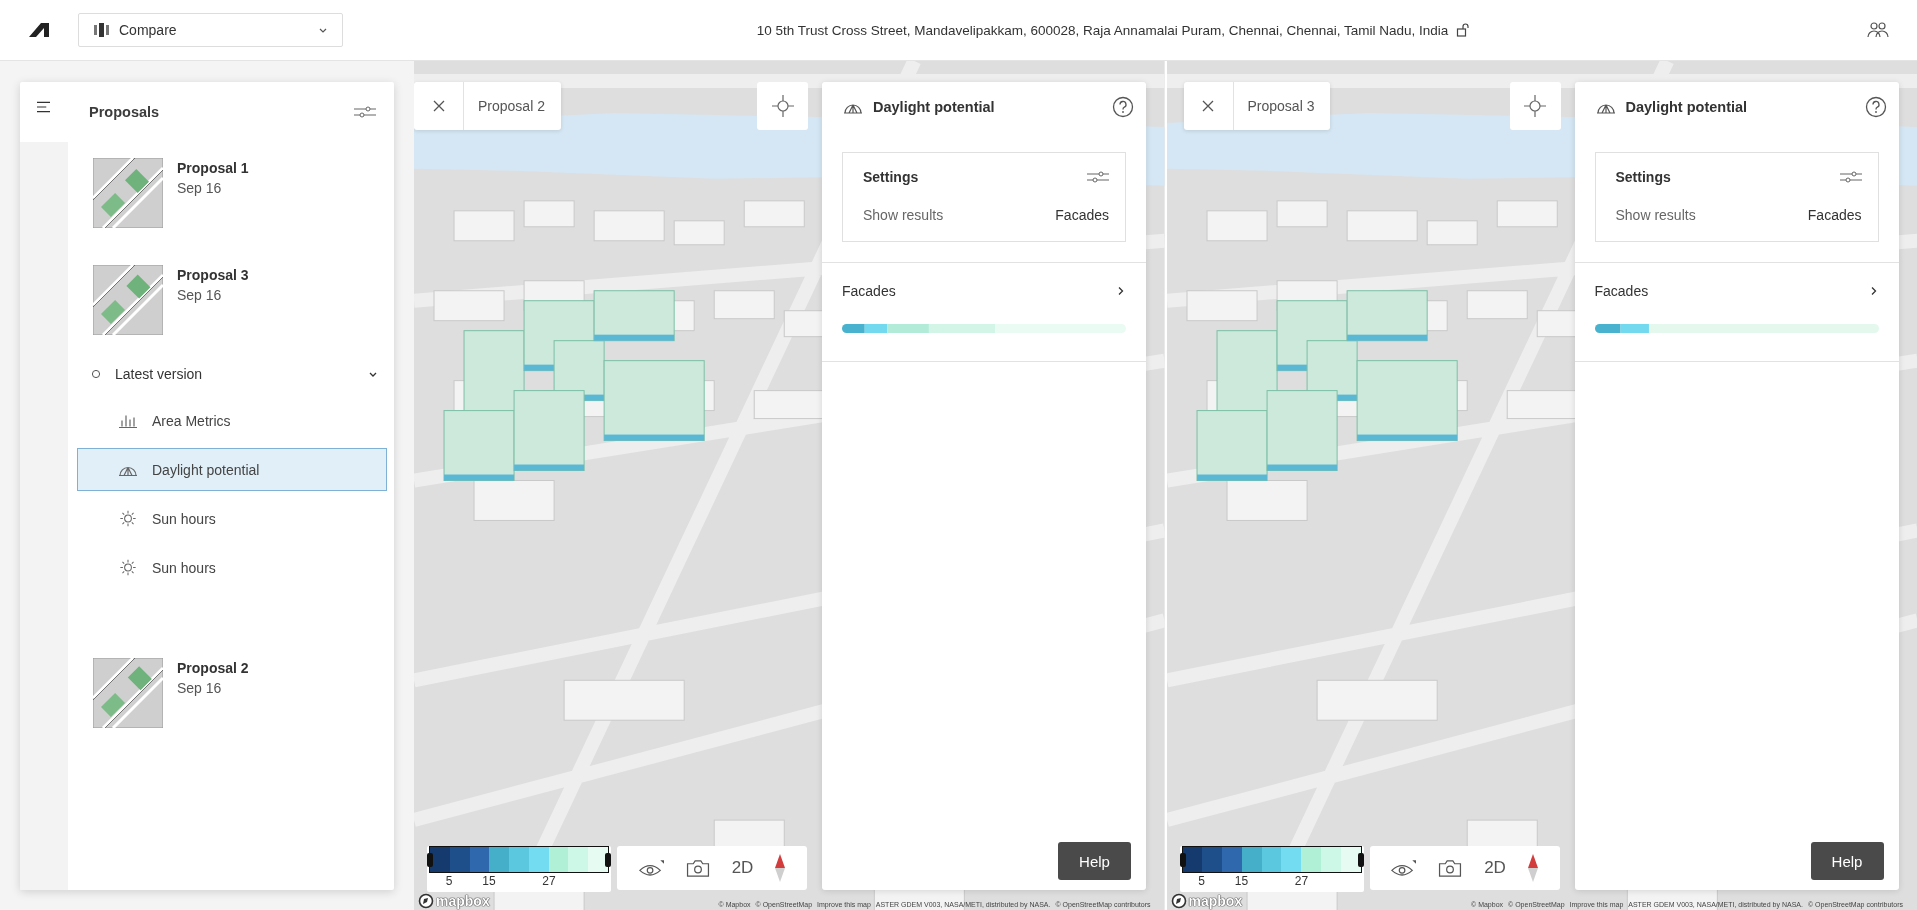 The height and width of the screenshot is (910, 1917). Describe the element at coordinates (213, 168) in the screenshot. I see `proposal-name: Proposal 1` at that location.